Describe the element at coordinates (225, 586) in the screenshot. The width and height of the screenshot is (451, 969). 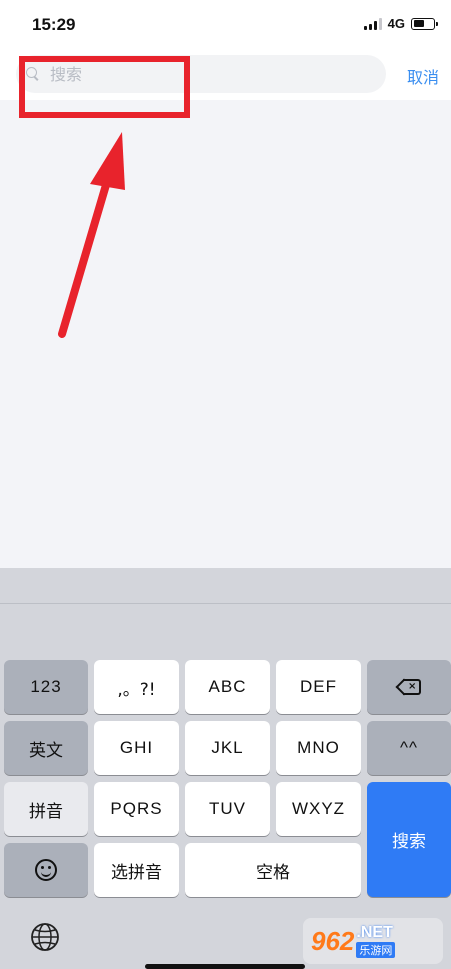
I see `candidate-bar` at that location.